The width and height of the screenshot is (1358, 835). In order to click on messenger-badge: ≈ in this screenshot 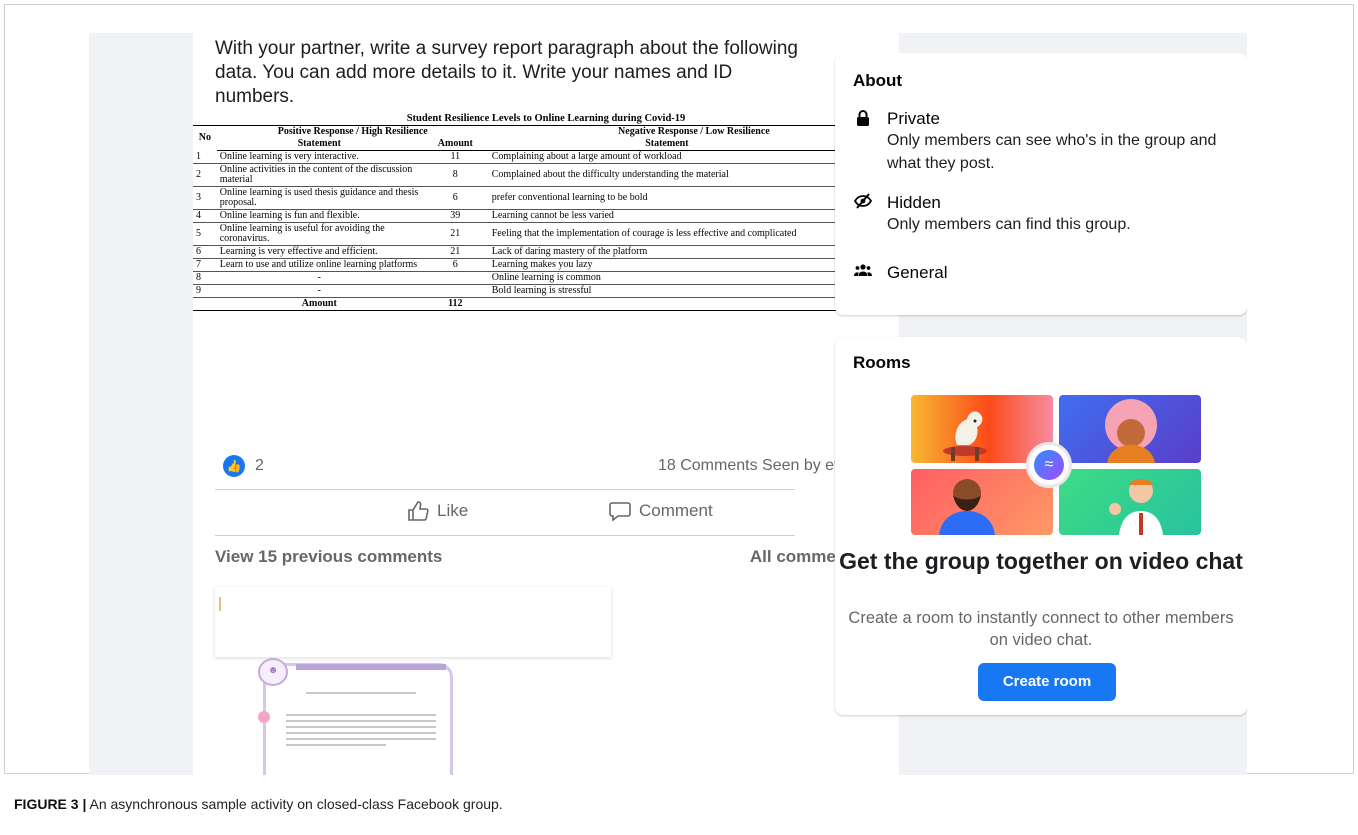, I will do `click(1049, 465)`.